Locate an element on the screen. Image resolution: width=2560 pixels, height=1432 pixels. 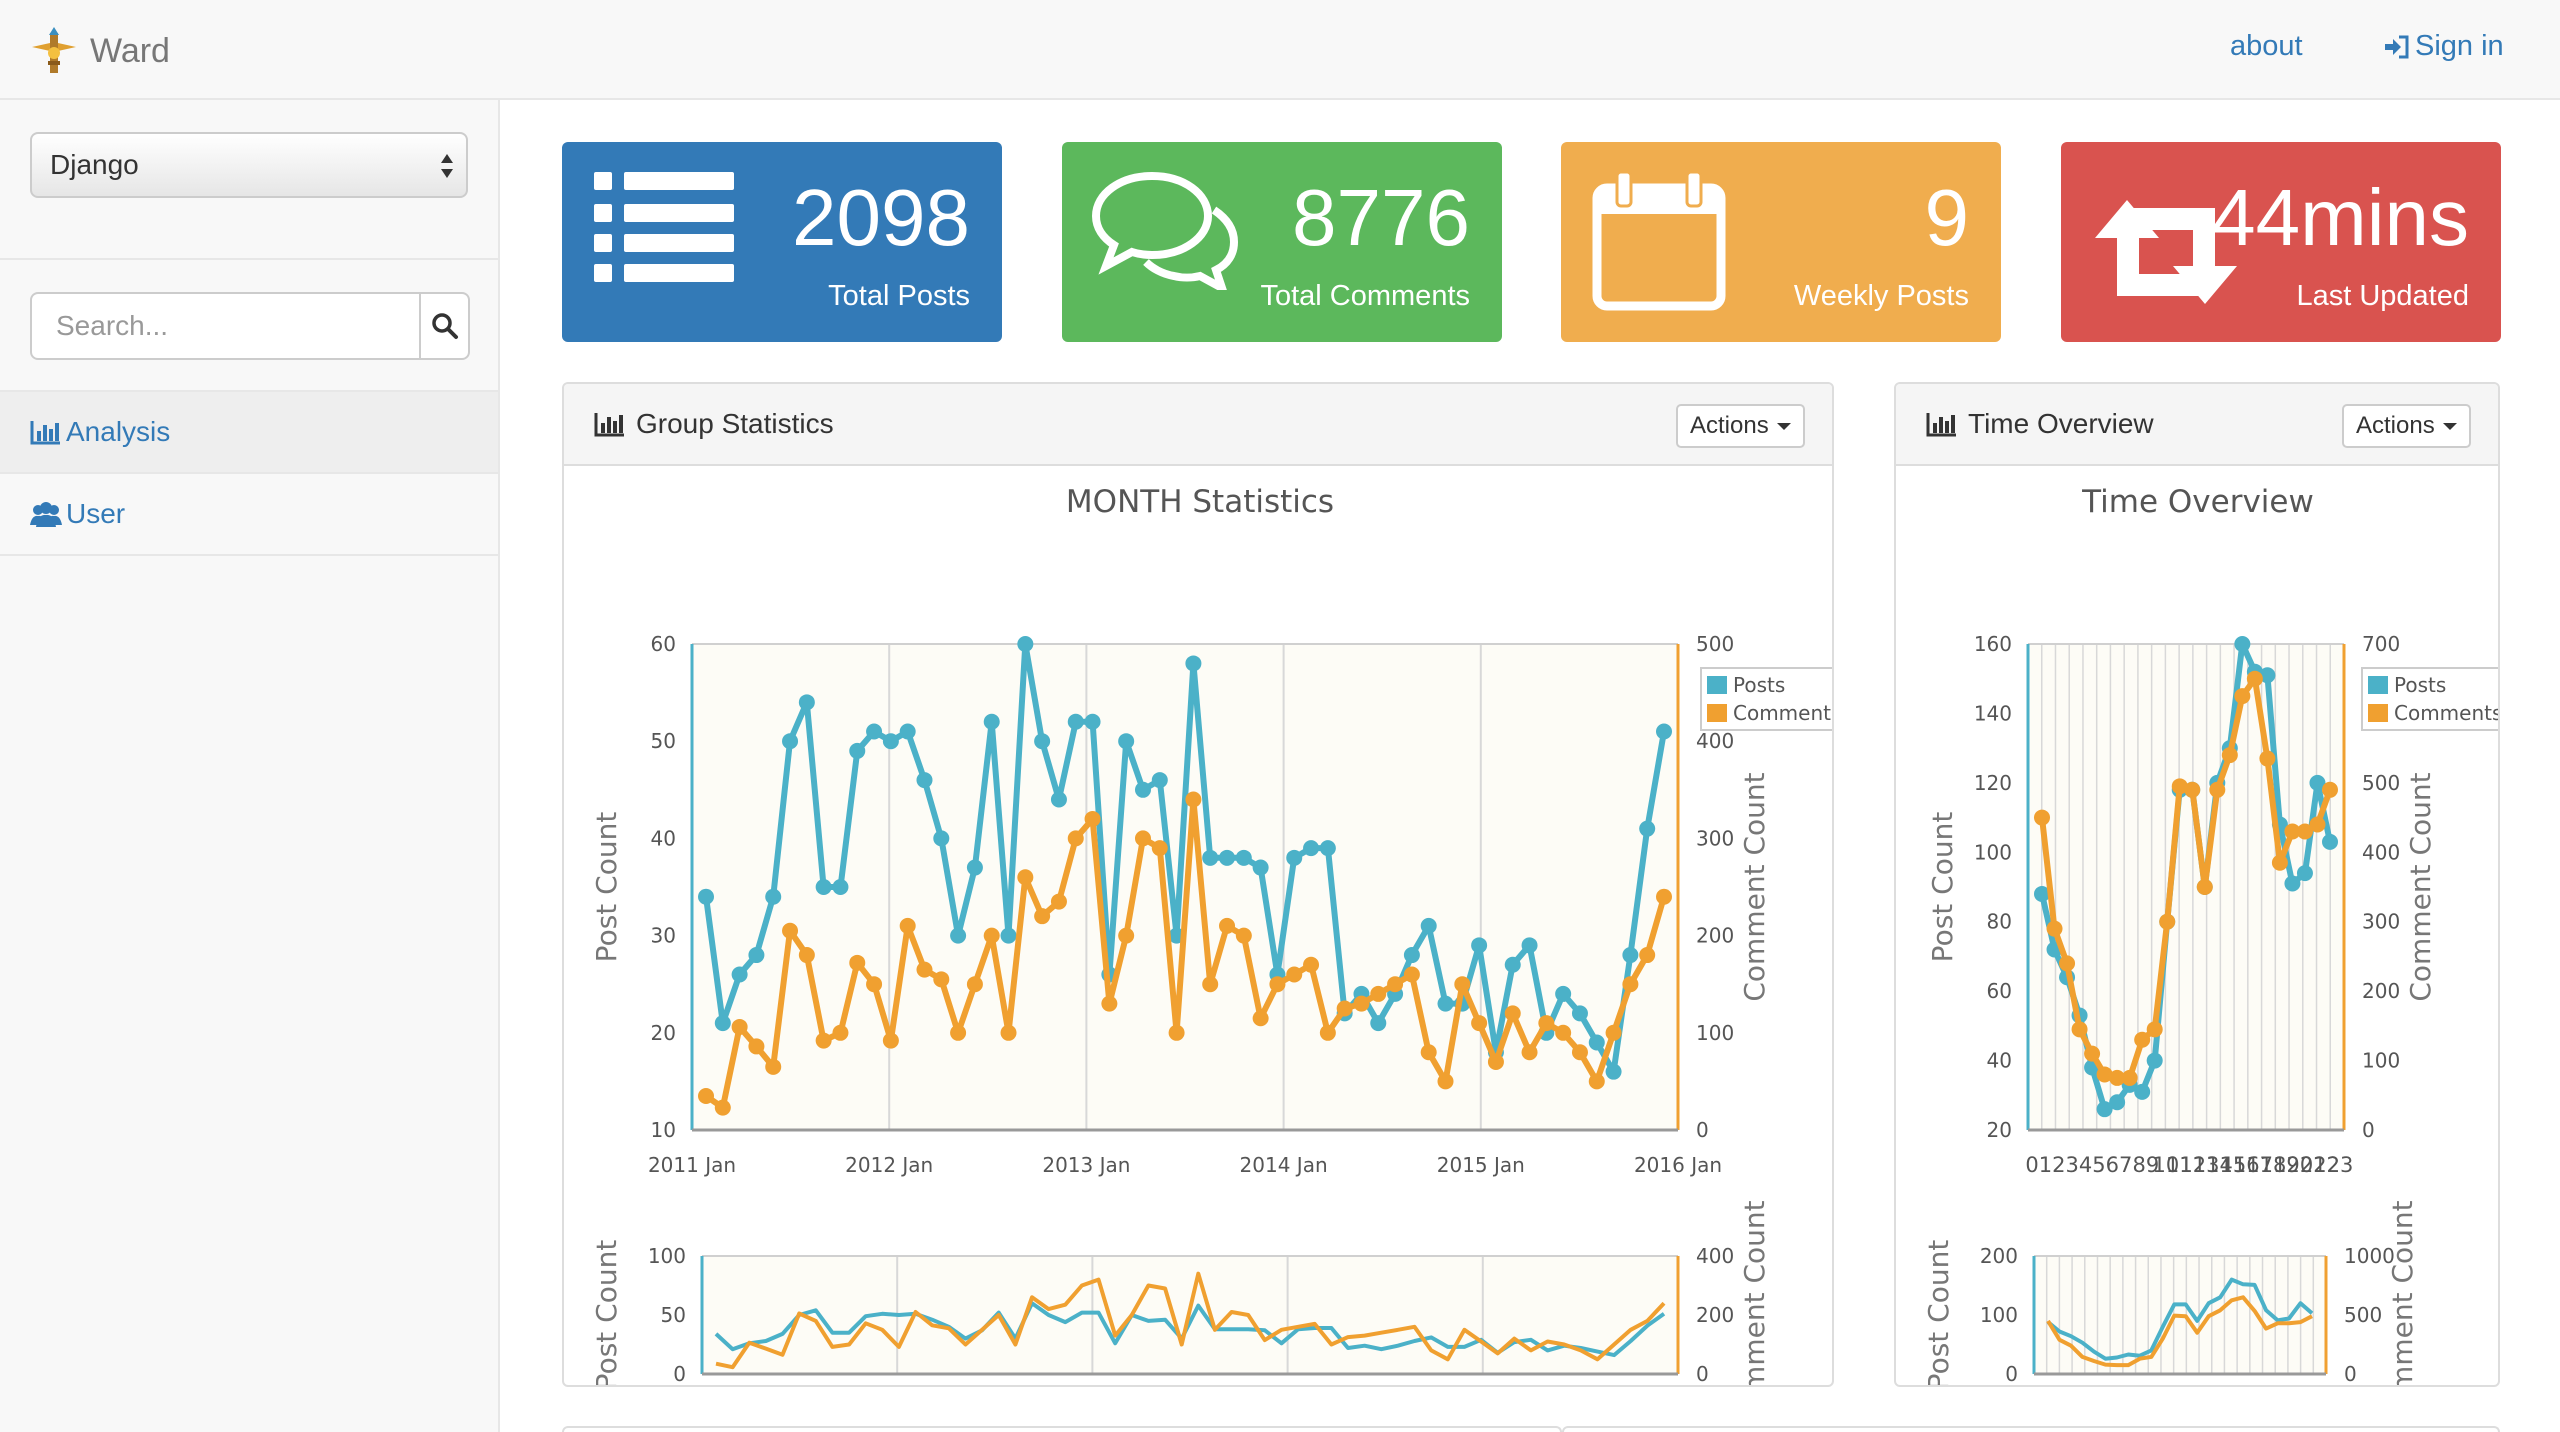
search-button is located at coordinates (443, 326).